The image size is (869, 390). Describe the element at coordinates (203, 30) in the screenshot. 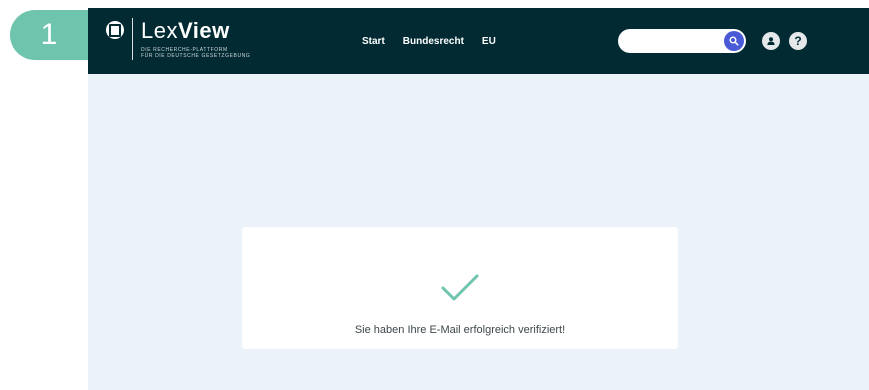

I see `brand-name-bold: View` at that location.